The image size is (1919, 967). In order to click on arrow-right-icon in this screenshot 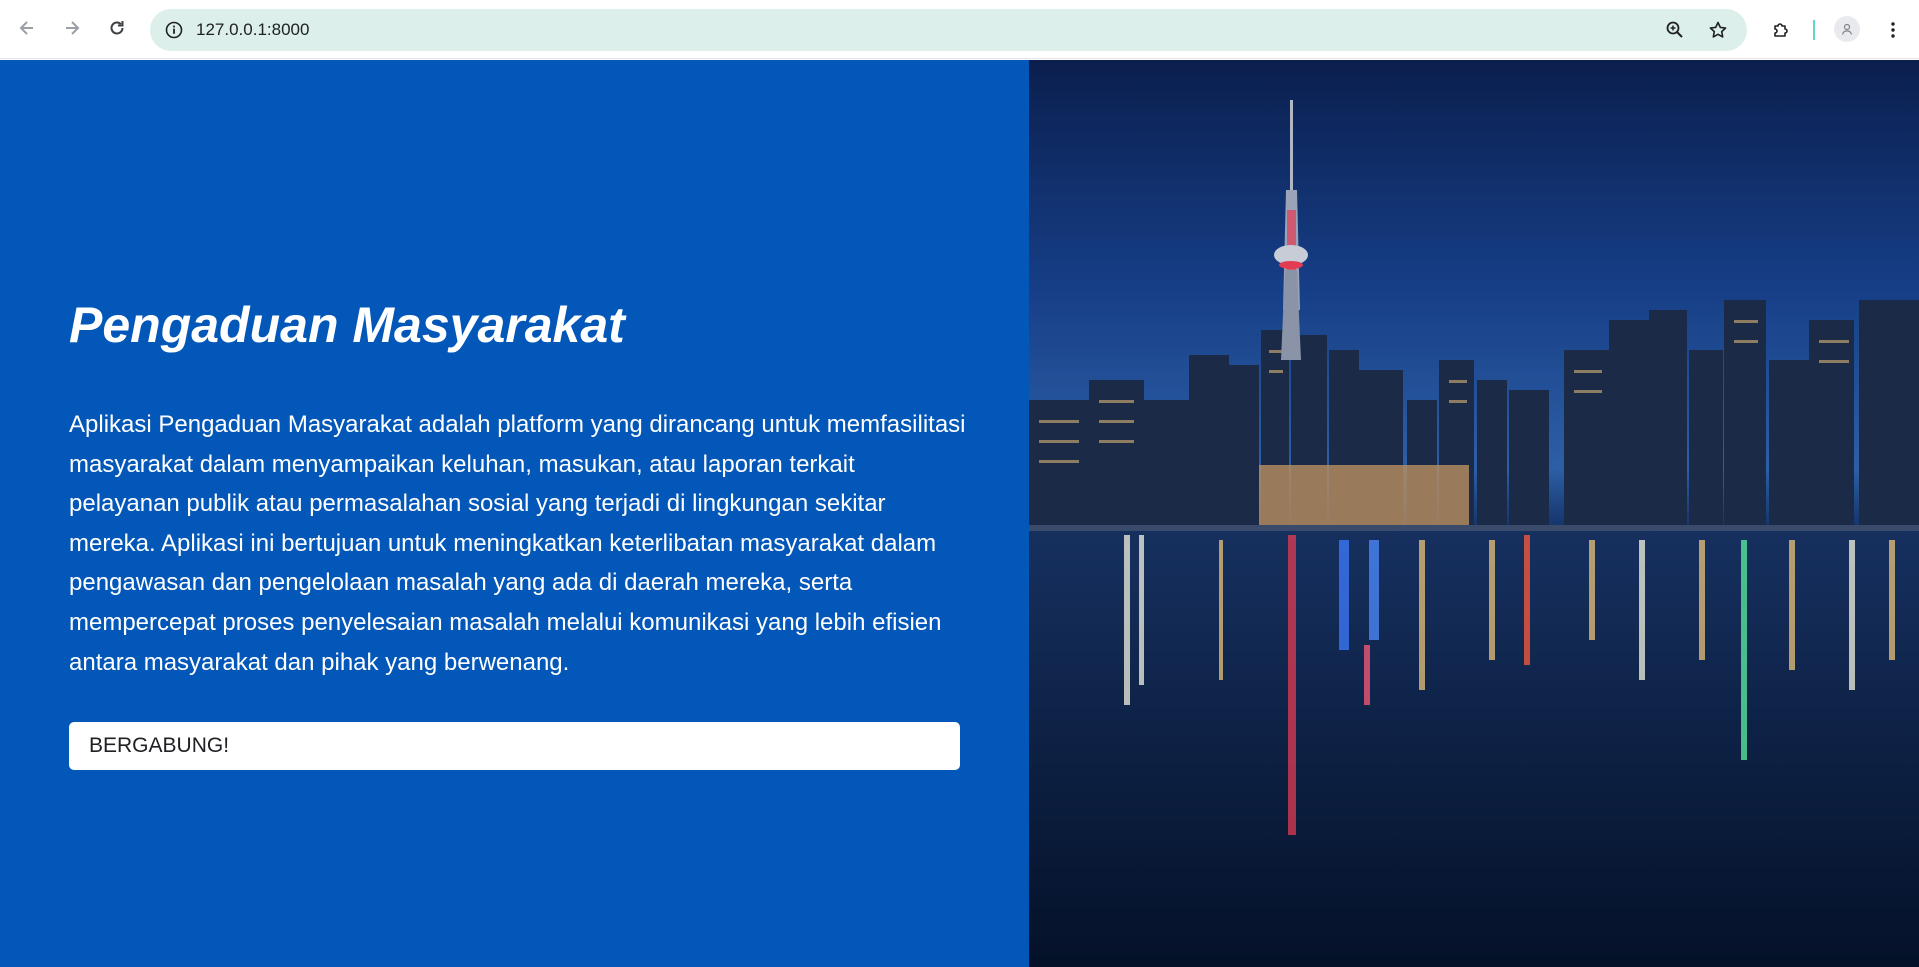, I will do `click(73, 28)`.